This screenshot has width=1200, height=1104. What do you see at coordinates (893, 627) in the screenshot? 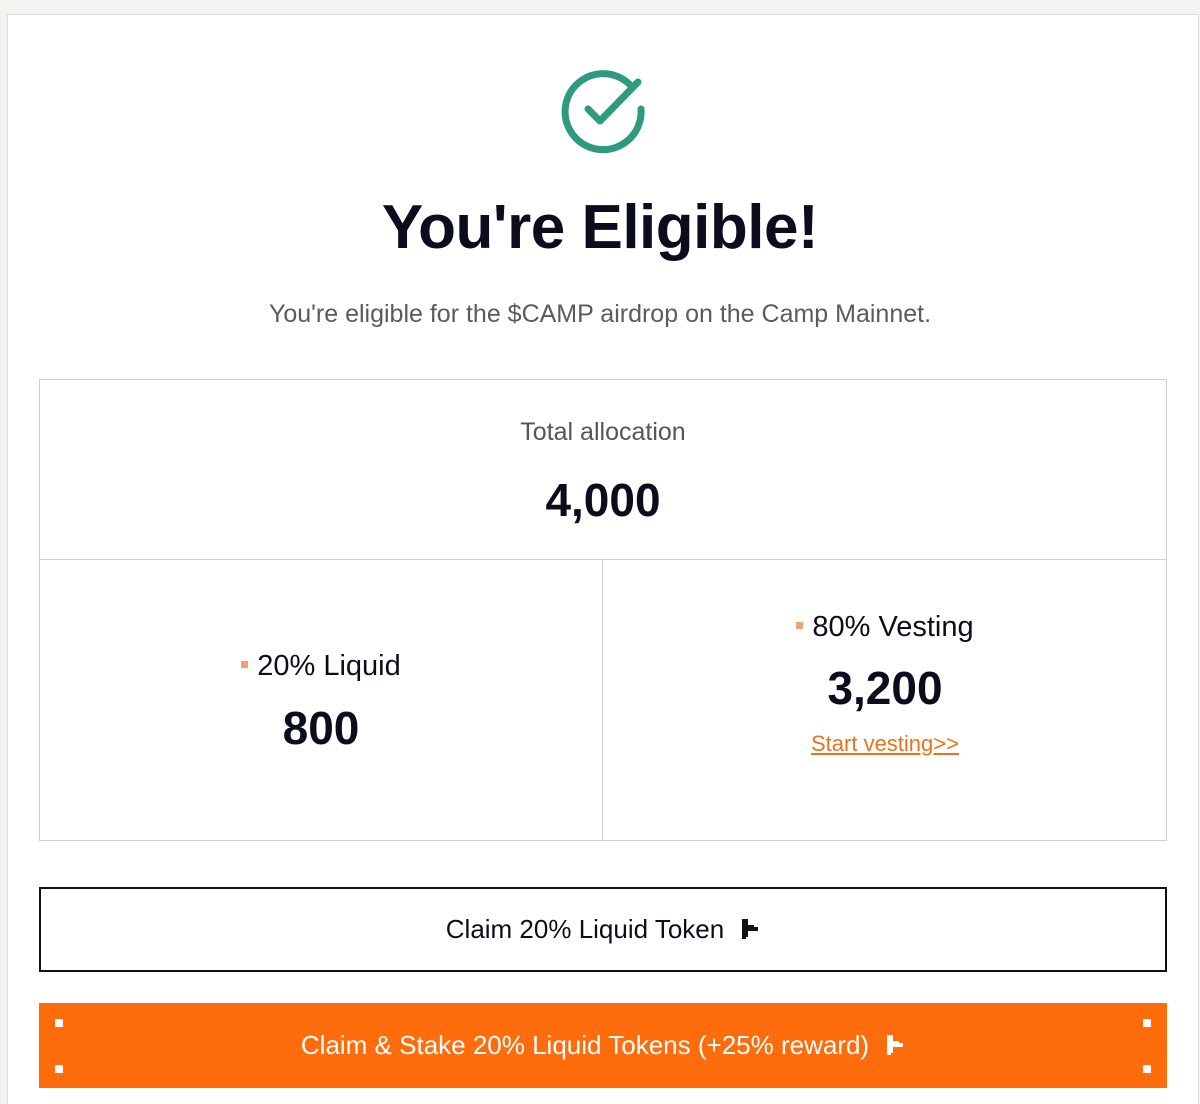
I see `vesting-label: 80% Vesting` at bounding box center [893, 627].